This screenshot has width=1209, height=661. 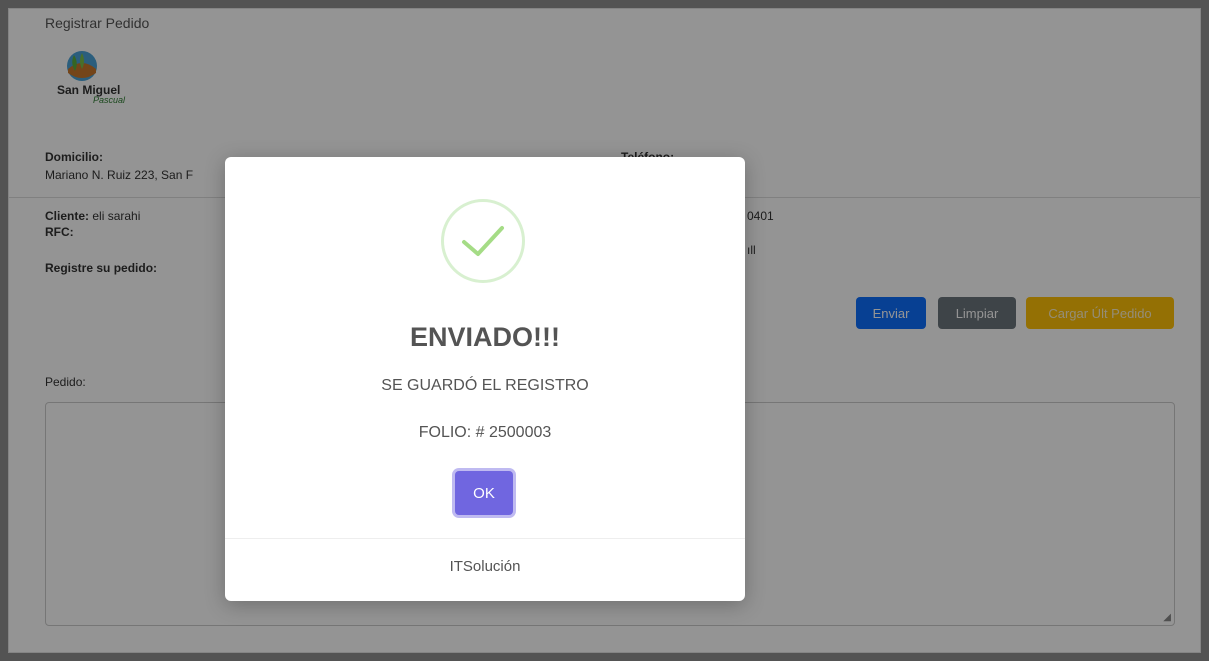 I want to click on dialog-title: ENVIADO!!!, so click(x=485, y=337).